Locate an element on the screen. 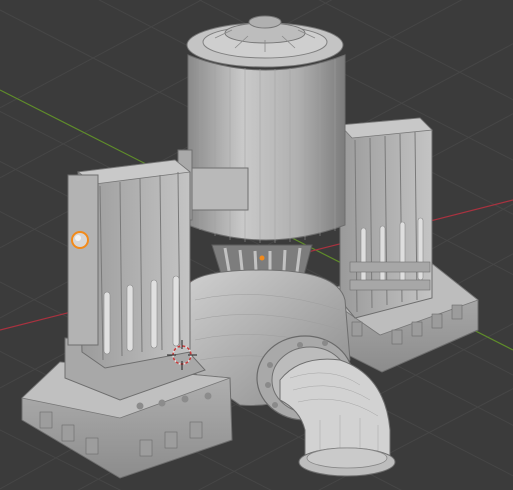 The height and width of the screenshot is (490, 513). selected-light is located at coordinates (80, 240).